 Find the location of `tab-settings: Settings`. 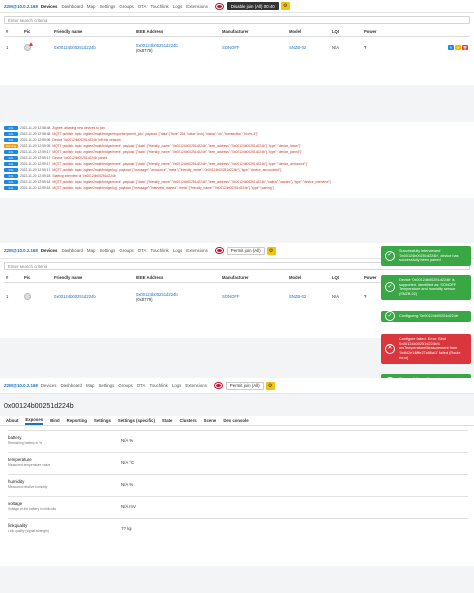

tab-settings: Settings is located at coordinates (102, 420).